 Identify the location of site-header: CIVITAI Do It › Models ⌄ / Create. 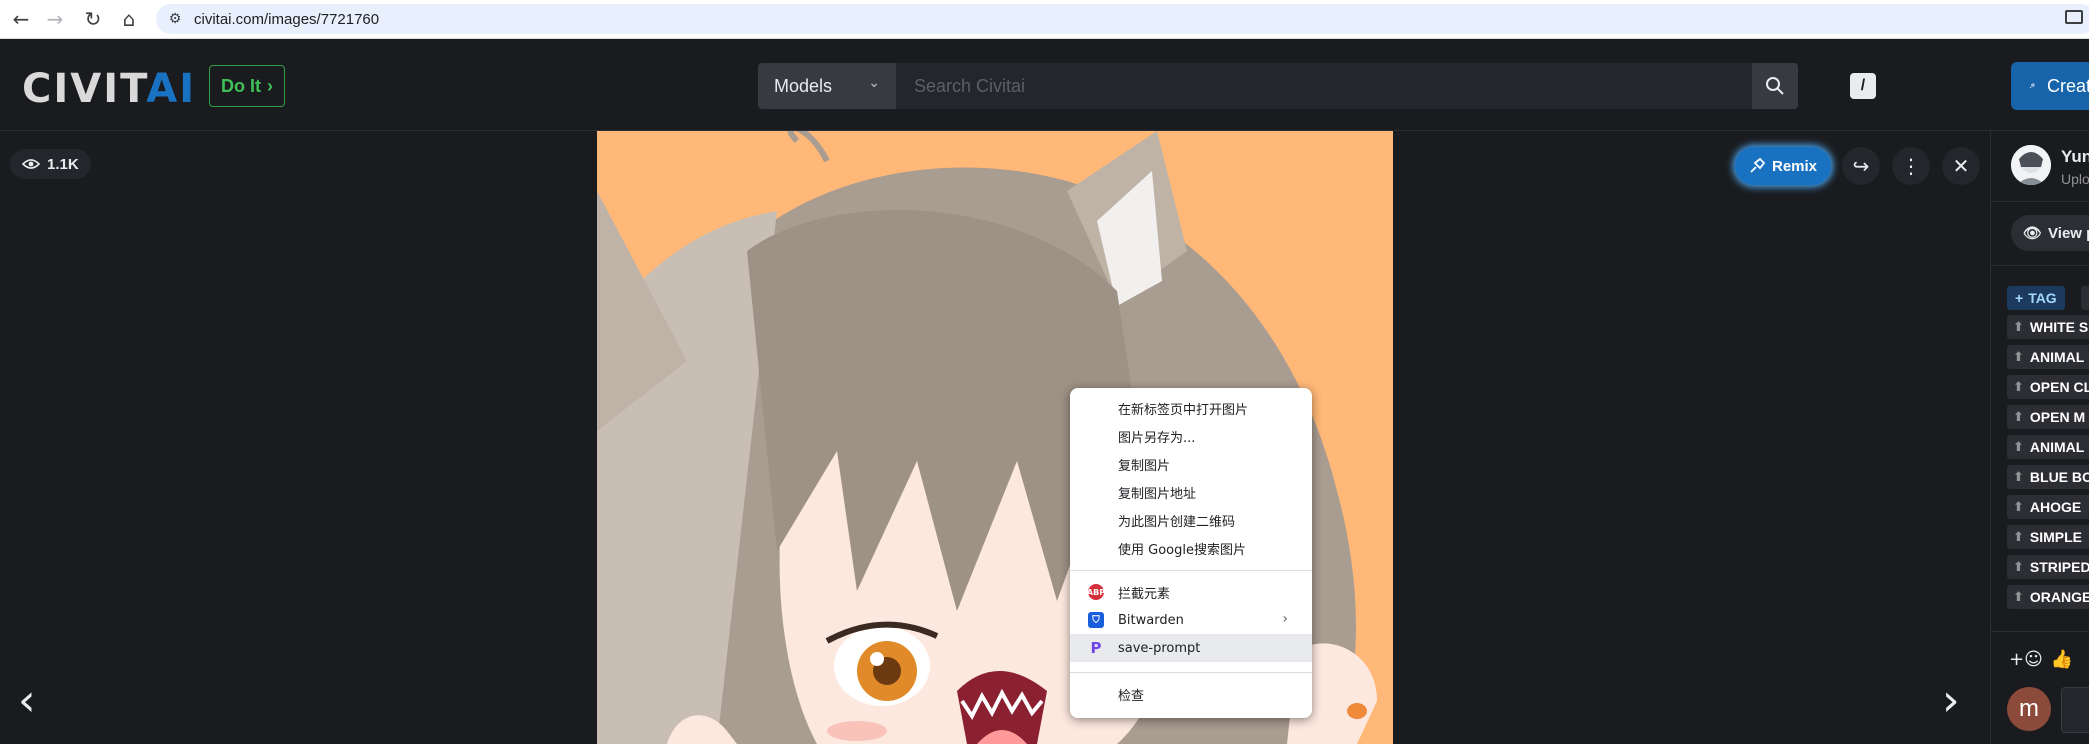
(1044, 85).